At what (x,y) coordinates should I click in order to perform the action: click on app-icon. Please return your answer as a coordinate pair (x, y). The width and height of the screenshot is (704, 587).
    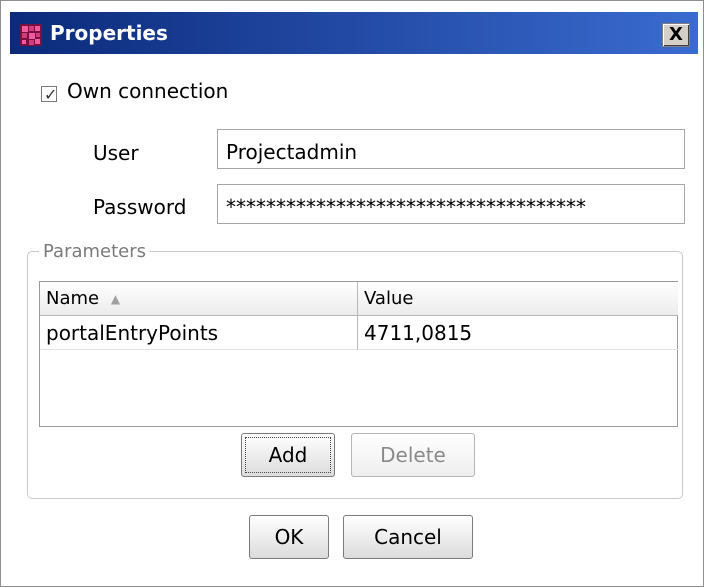
    Looking at the image, I should click on (31, 35).